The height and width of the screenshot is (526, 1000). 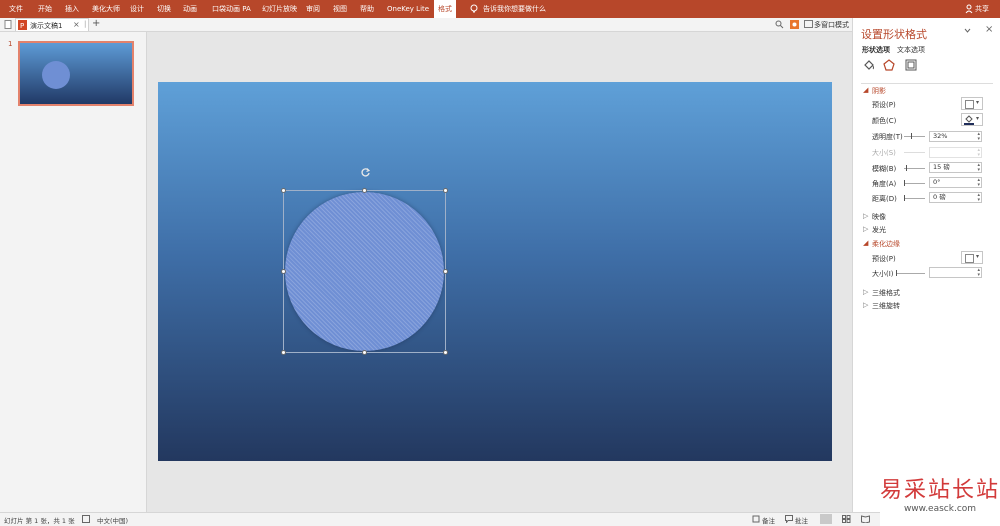 I want to click on close-tab-icon: ×, so click(x=76, y=24).